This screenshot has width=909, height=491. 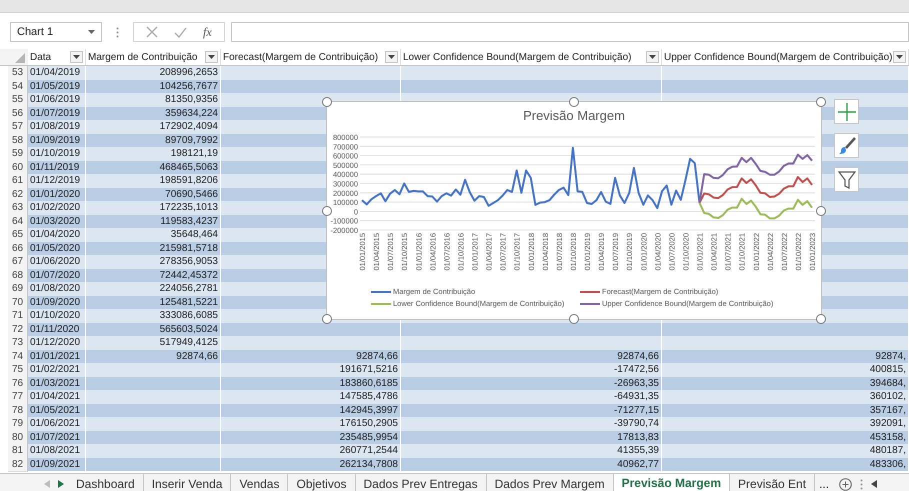 I want to click on row-number: 53, so click(x=18, y=73).